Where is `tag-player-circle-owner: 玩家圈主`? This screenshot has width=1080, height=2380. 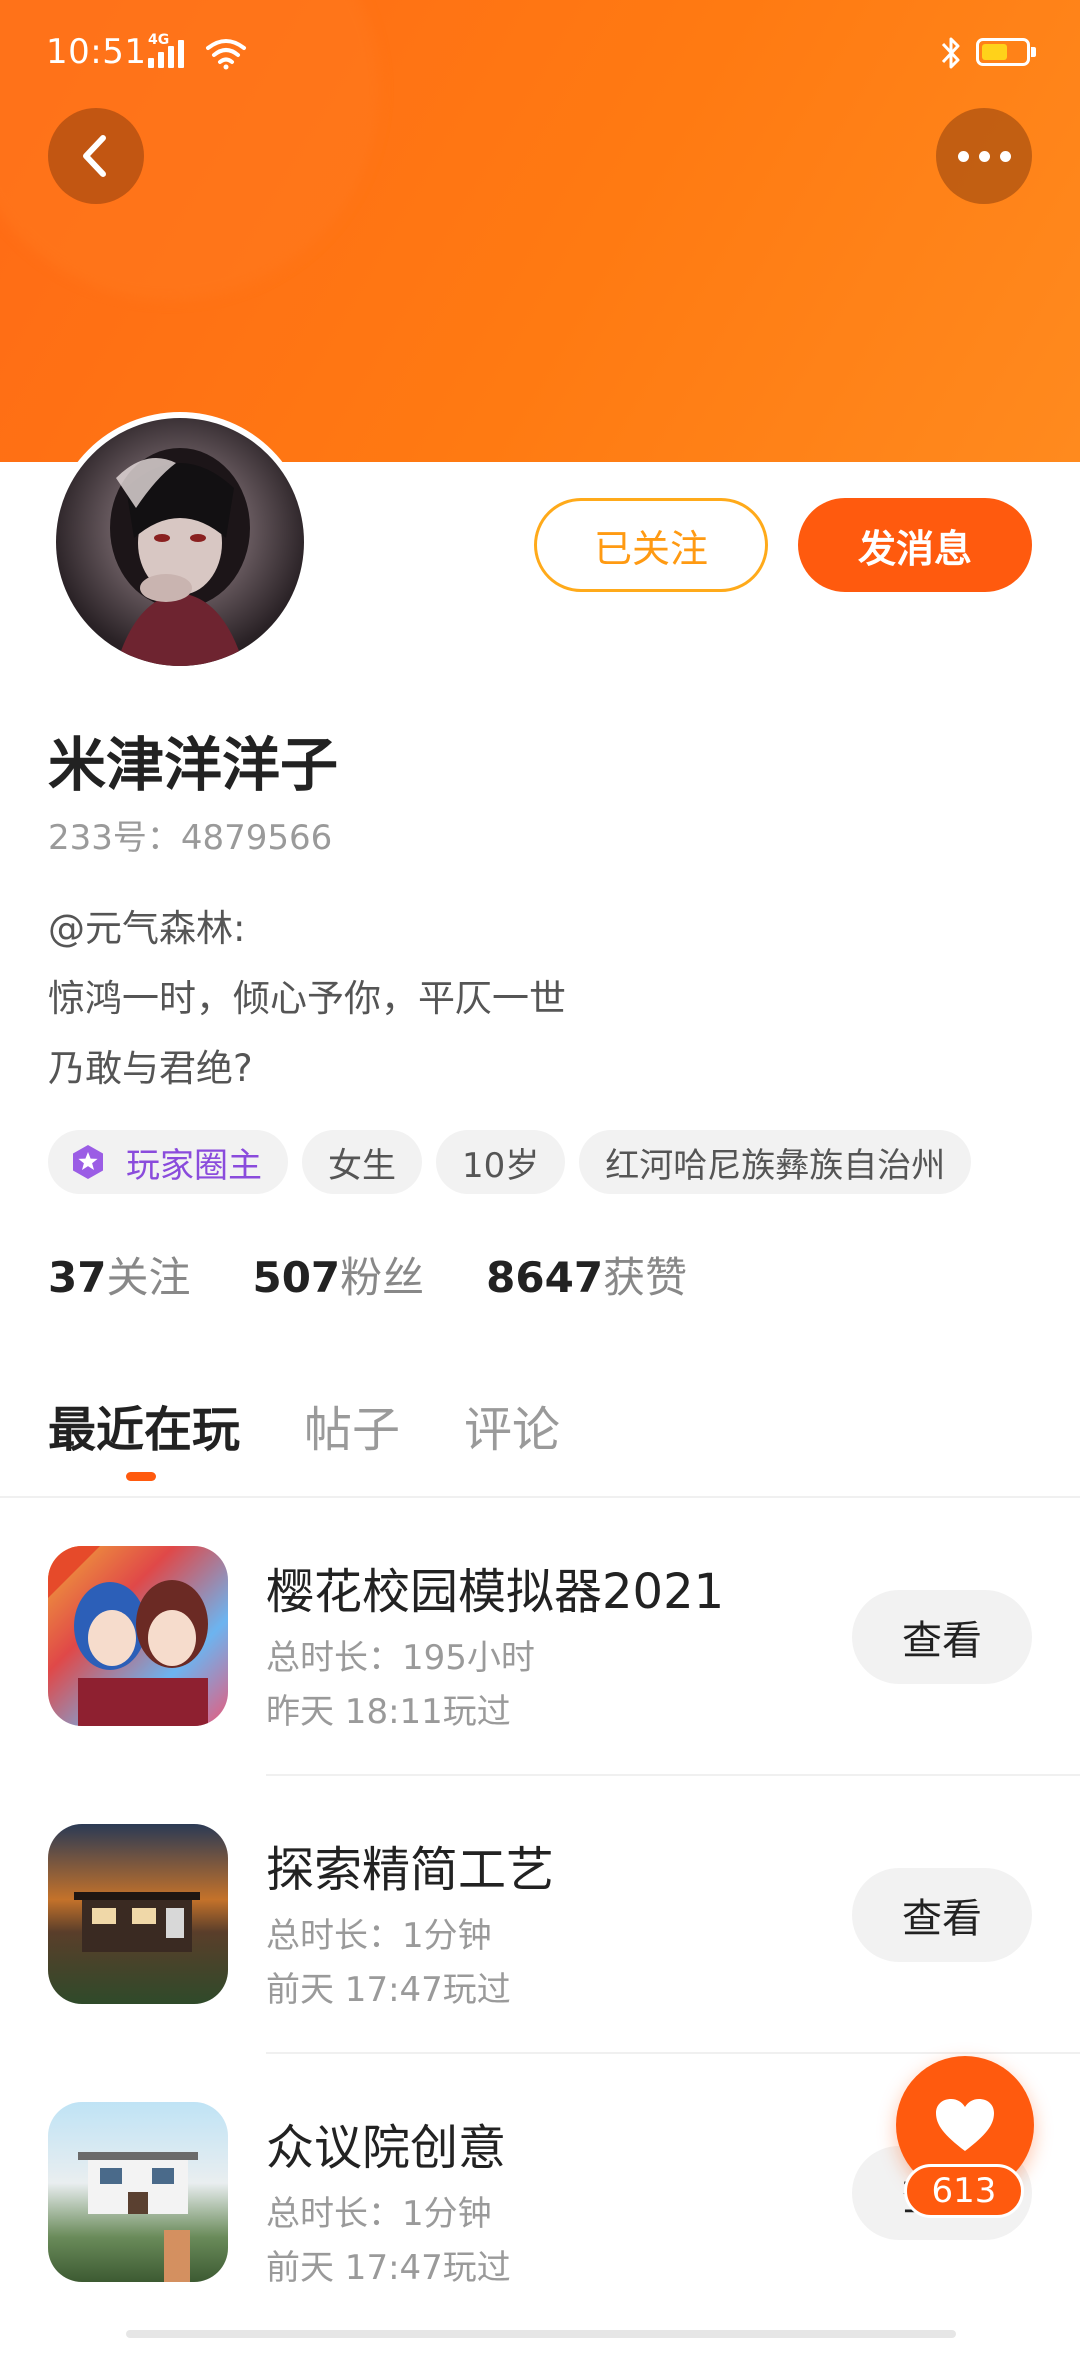 tag-player-circle-owner: 玩家圈主 is located at coordinates (168, 1162).